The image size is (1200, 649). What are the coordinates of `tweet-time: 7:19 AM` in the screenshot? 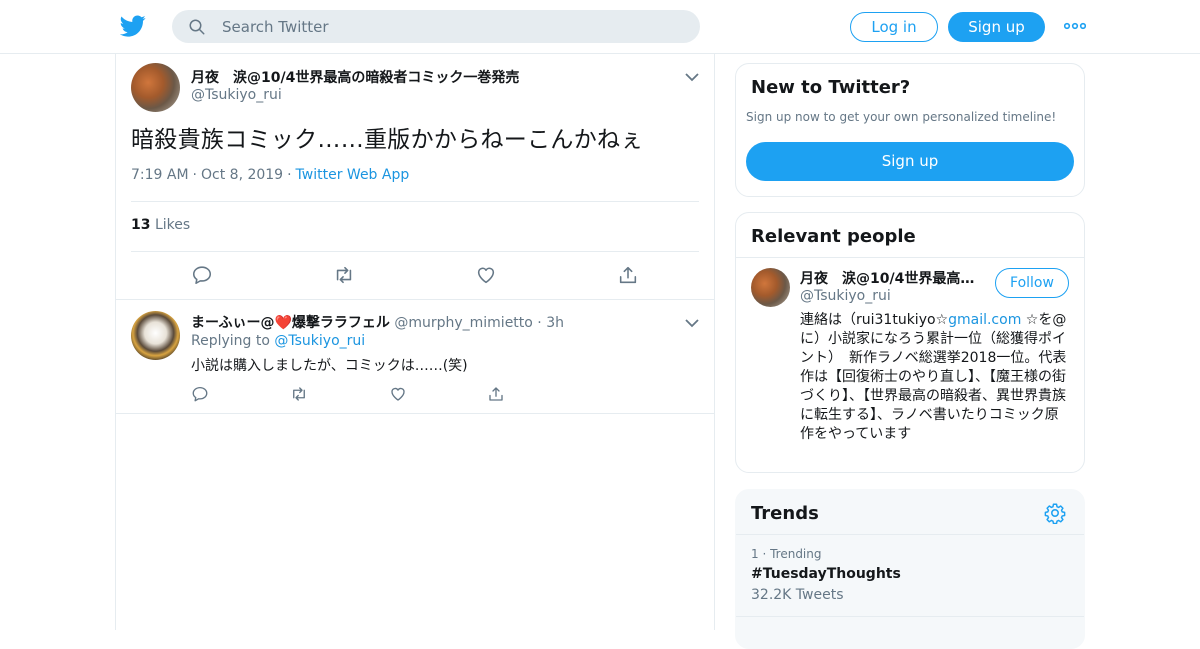 It's located at (160, 175).